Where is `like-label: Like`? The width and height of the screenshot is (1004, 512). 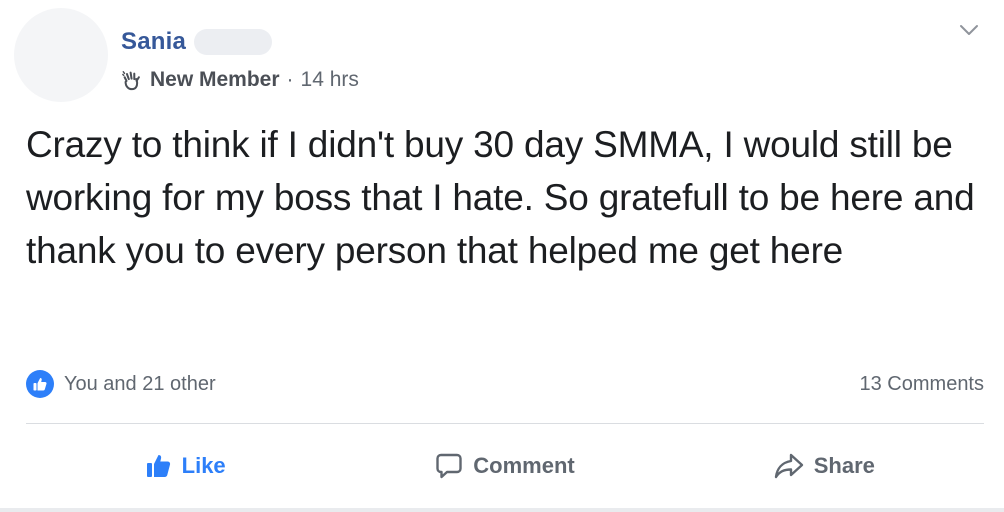 like-label: Like is located at coordinates (203, 465).